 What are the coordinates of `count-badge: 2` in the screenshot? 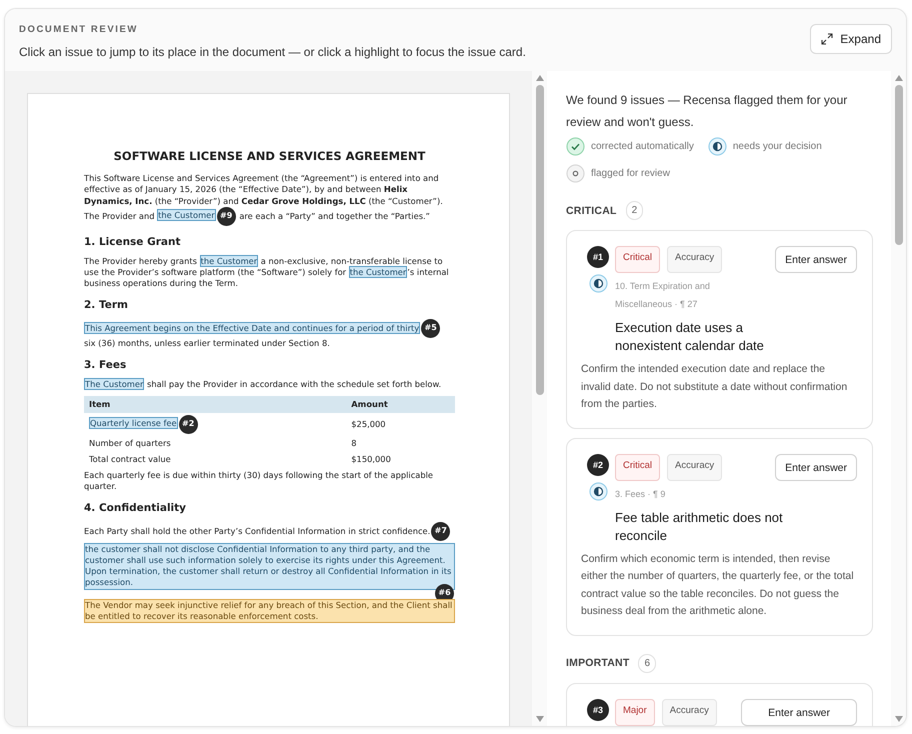 It's located at (635, 210).